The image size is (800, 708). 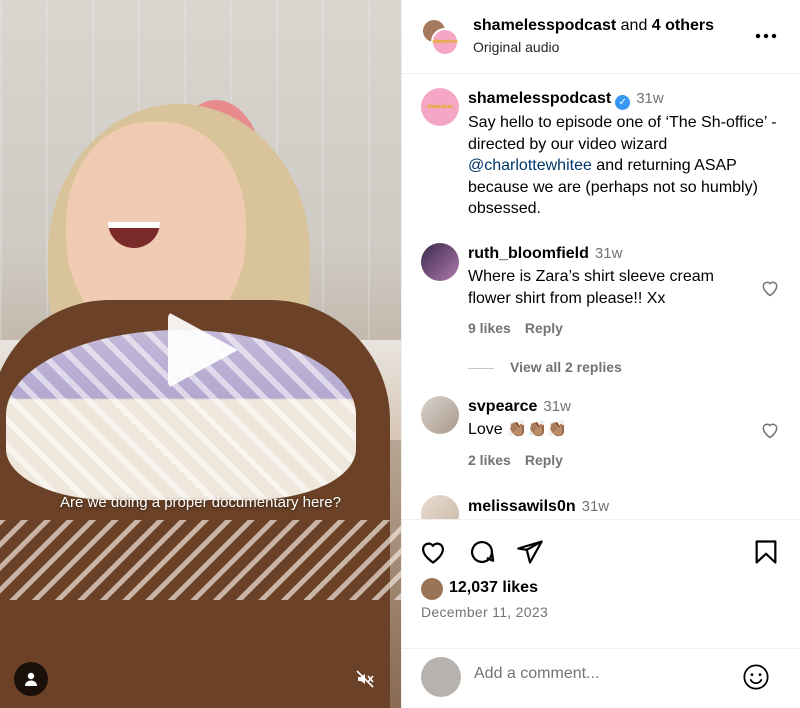 I want to click on caption-time: 31w, so click(x=650, y=98).